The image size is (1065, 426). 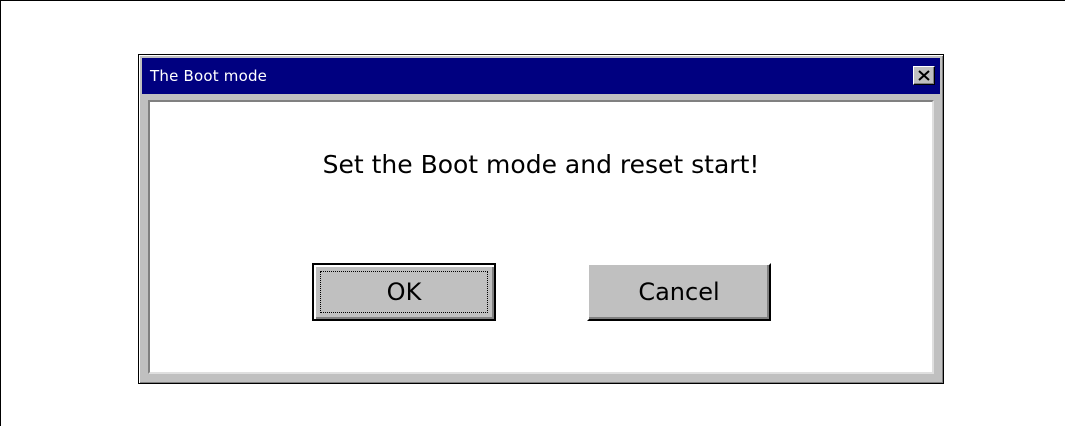 I want to click on cancel-button-label: Cancel, so click(x=679, y=292).